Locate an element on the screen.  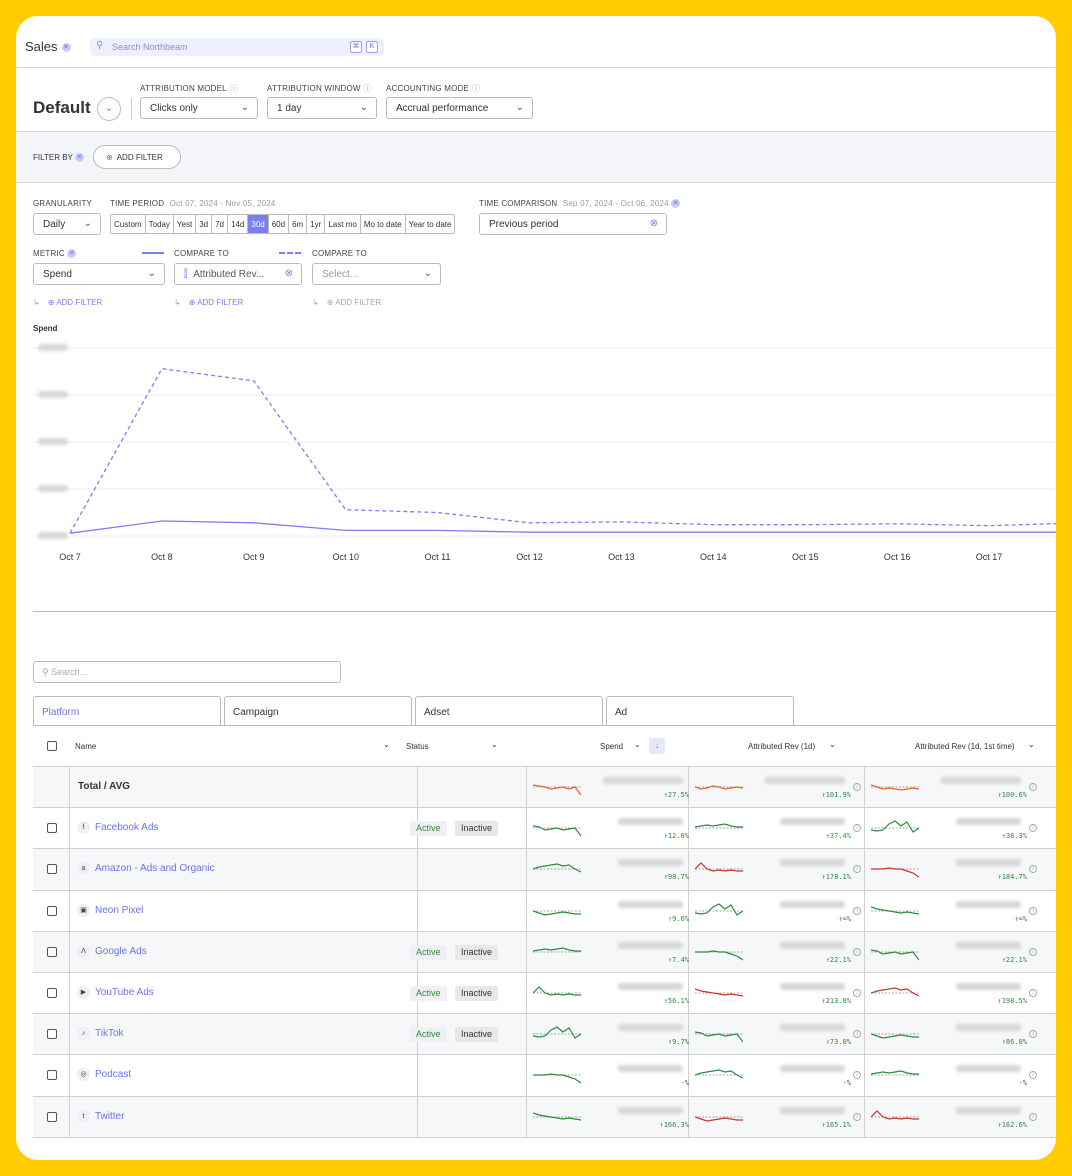
table-row: ♪ TikTok Active Inactive ↑9.7% ↑73.0% i ↑86.0% i is located at coordinates (544, 1035).